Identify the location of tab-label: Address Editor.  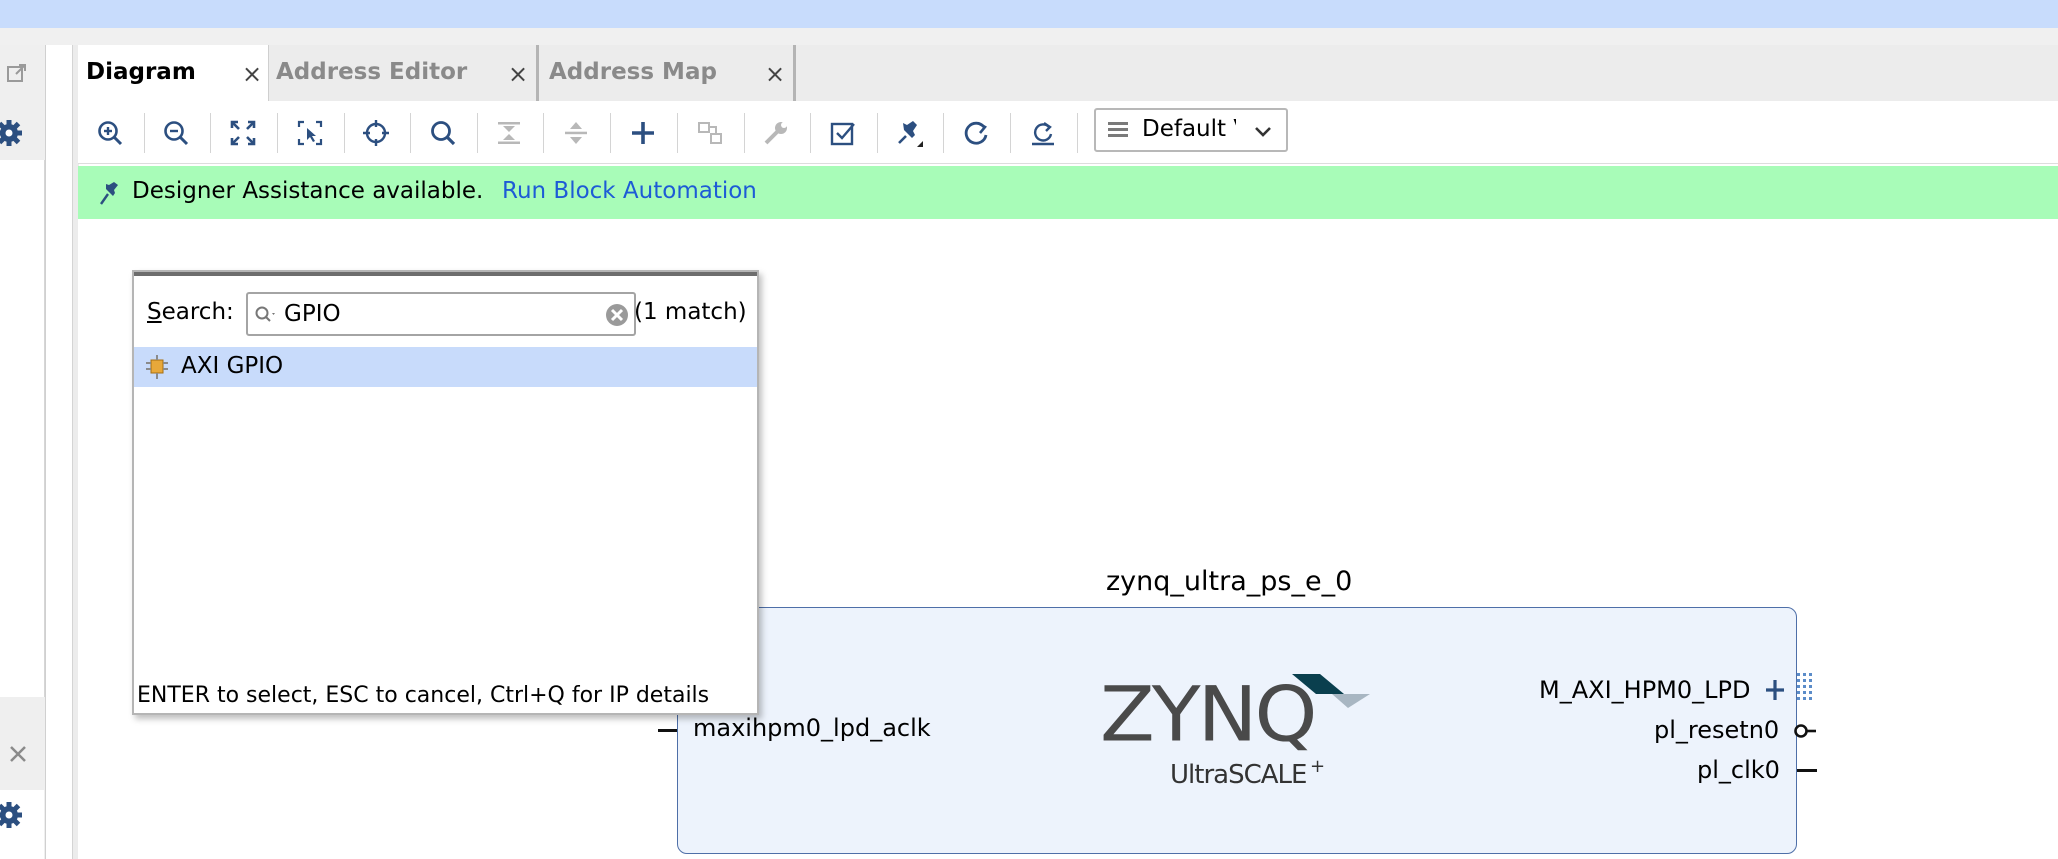
(372, 72).